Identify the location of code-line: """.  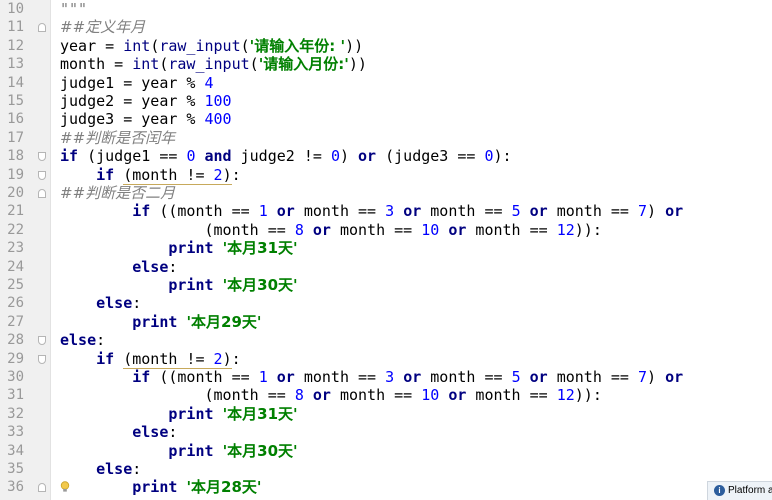
(73, 9).